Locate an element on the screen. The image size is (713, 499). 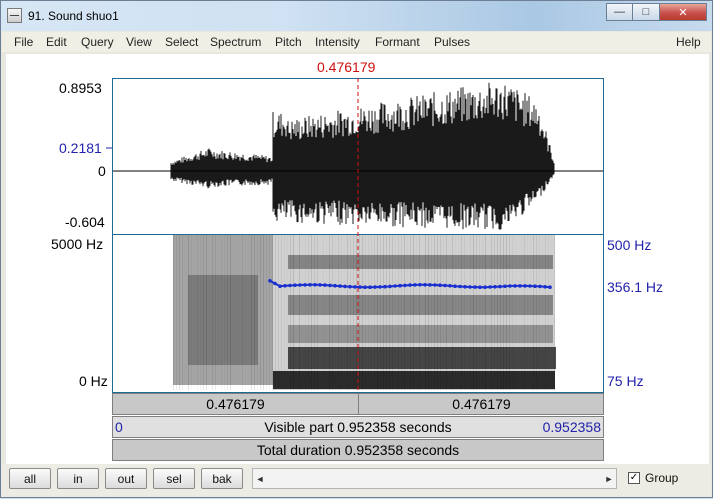
minimize-button: — is located at coordinates (619, 12).